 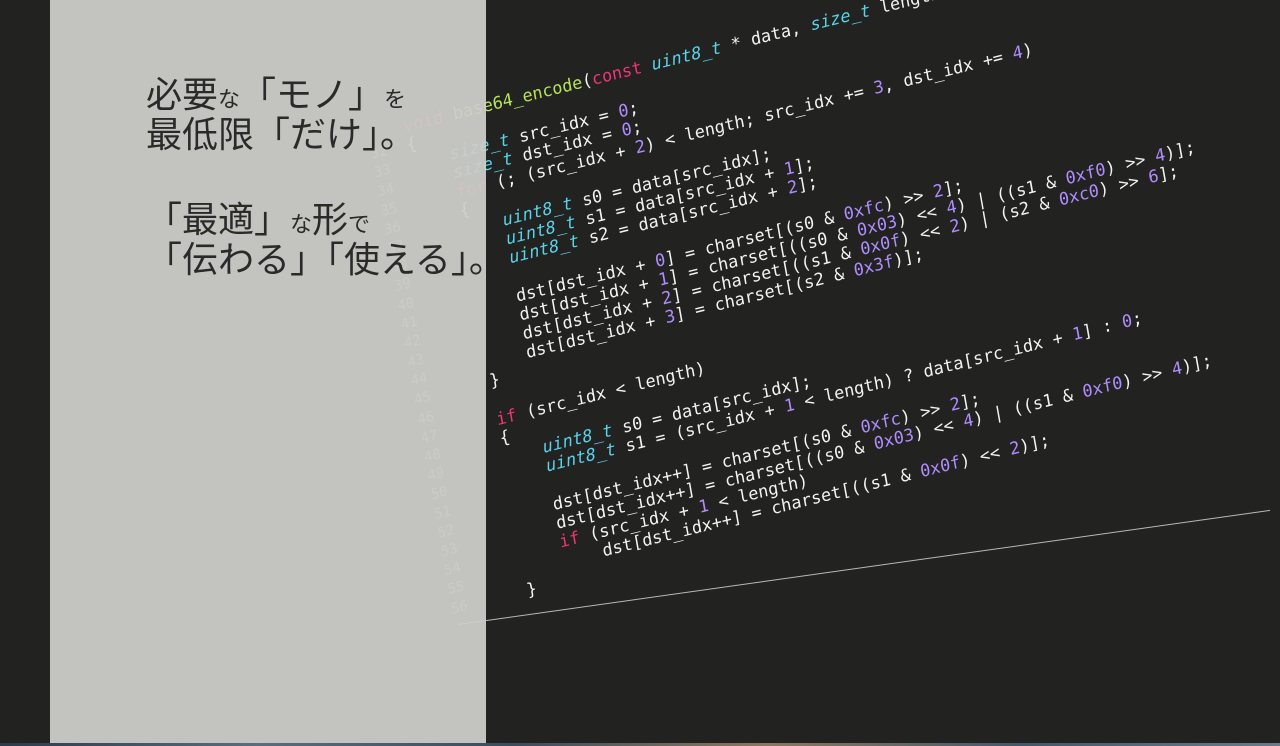 What do you see at coordinates (325, 178) in the screenshot?
I see `hero-tagline: 必要な「モノ」を 最低限「だけ」。 「最適」な形で 「伝わる」「使える」。` at bounding box center [325, 178].